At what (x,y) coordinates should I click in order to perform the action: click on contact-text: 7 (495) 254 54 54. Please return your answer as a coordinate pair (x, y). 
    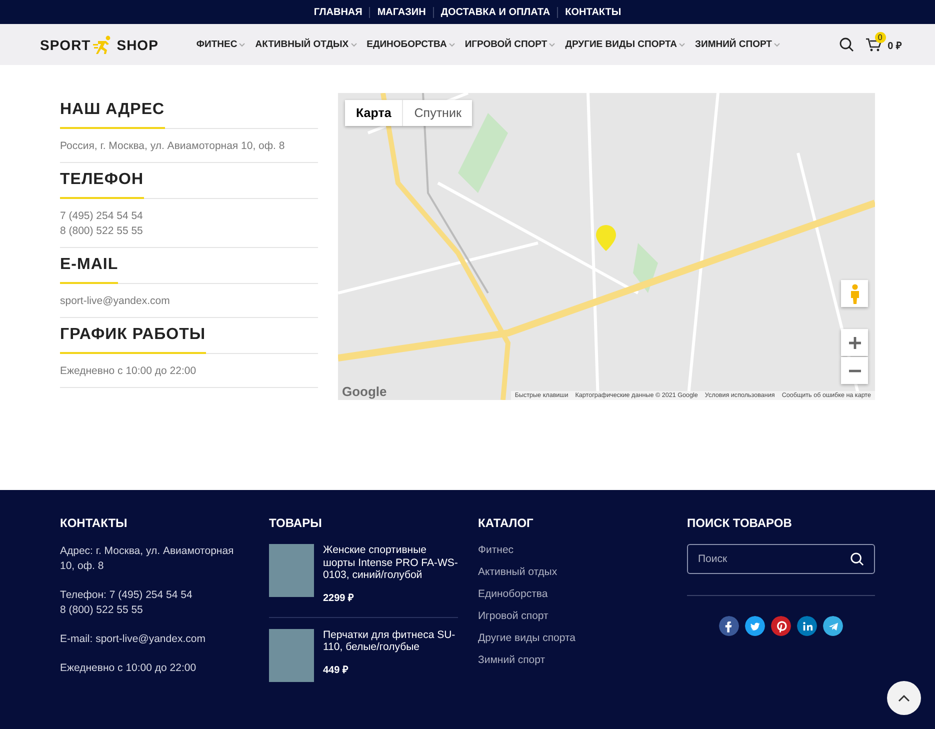
    Looking at the image, I should click on (102, 216).